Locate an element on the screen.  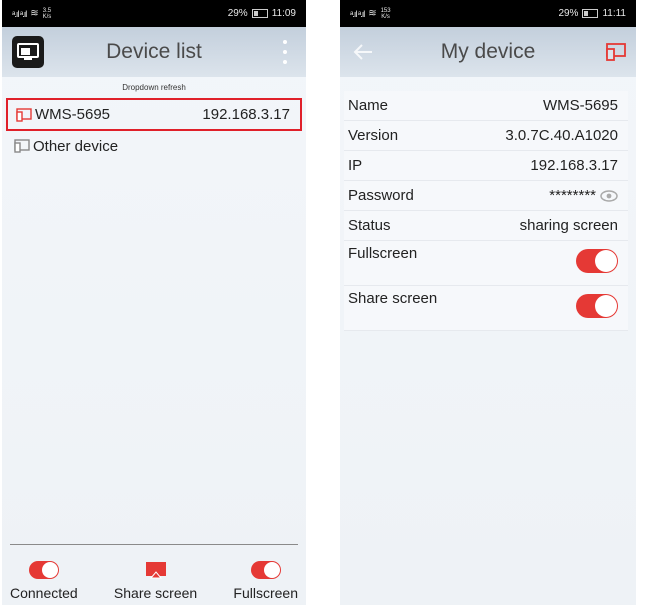
app-bar: Device list is located at coordinates (154, 52).